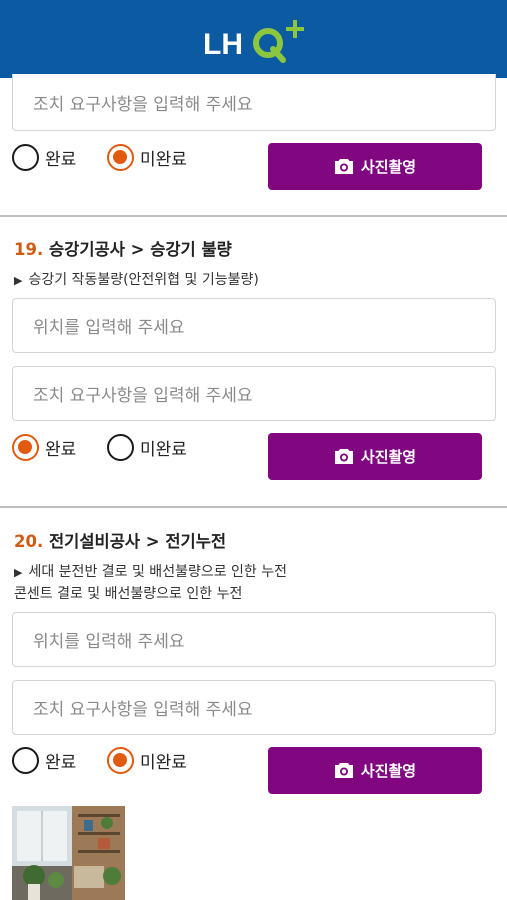 The image size is (507, 900). I want to click on room-photo-image, so click(68, 853).